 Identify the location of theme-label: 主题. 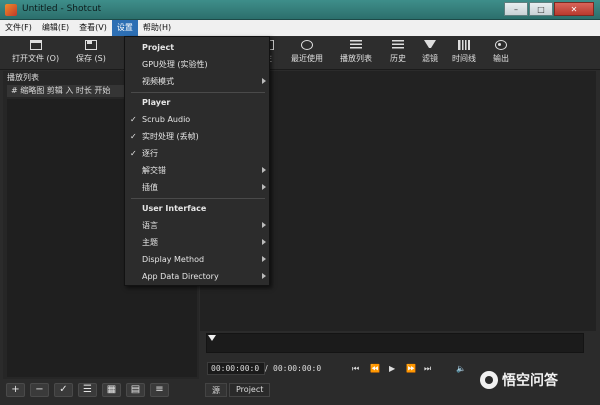
(150, 242).